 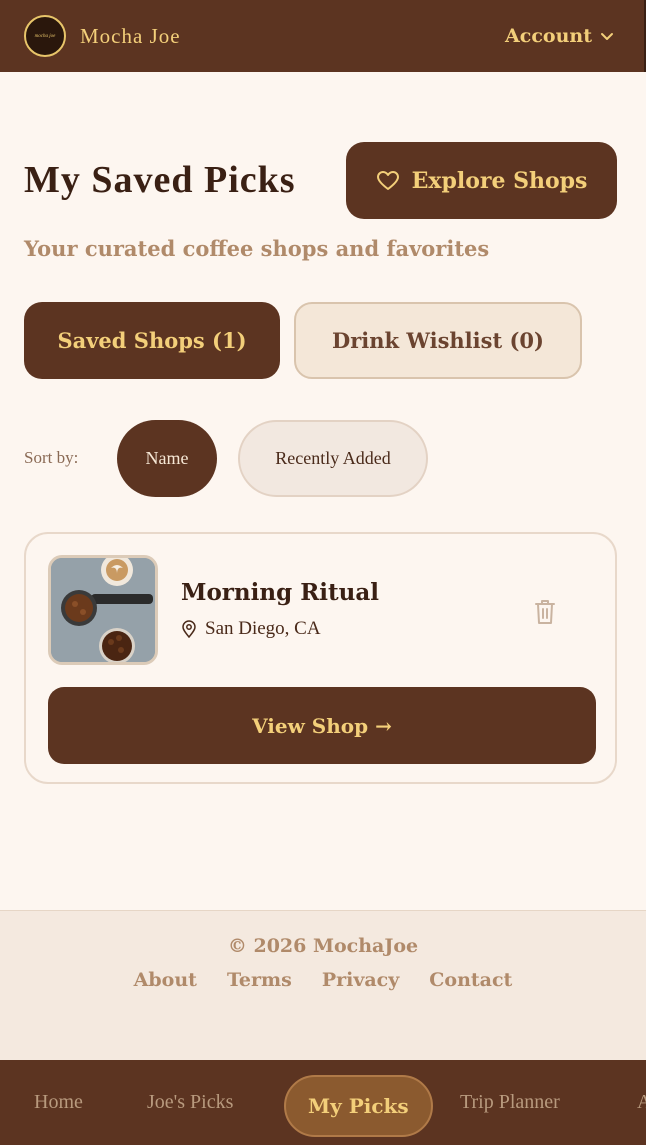 I want to click on explore-shops-label: Explore Shops, so click(x=499, y=180).